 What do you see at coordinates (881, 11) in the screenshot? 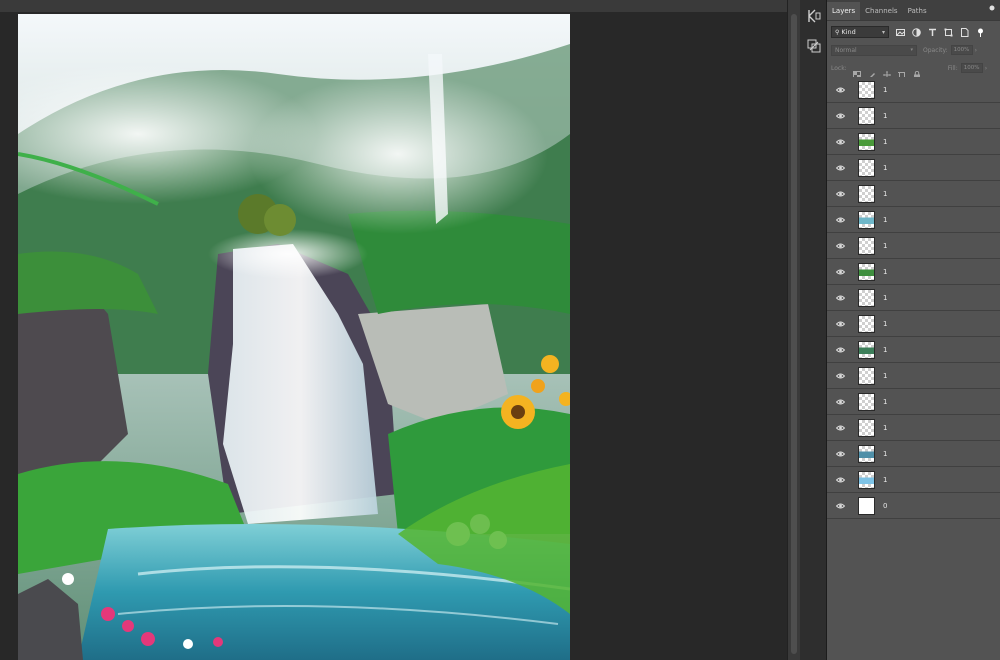
I see `tab-channels: Channels` at bounding box center [881, 11].